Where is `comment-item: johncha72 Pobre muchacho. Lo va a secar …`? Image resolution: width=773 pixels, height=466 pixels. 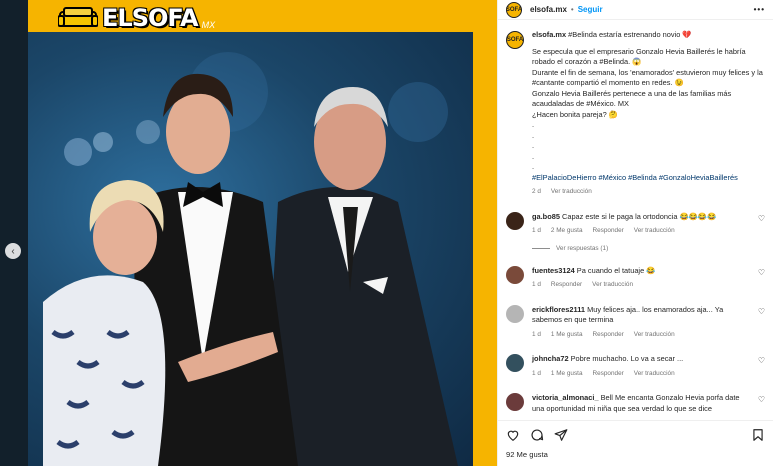 comment-item: johncha72 Pobre muchacho. Lo va a secar … is located at coordinates (635, 366).